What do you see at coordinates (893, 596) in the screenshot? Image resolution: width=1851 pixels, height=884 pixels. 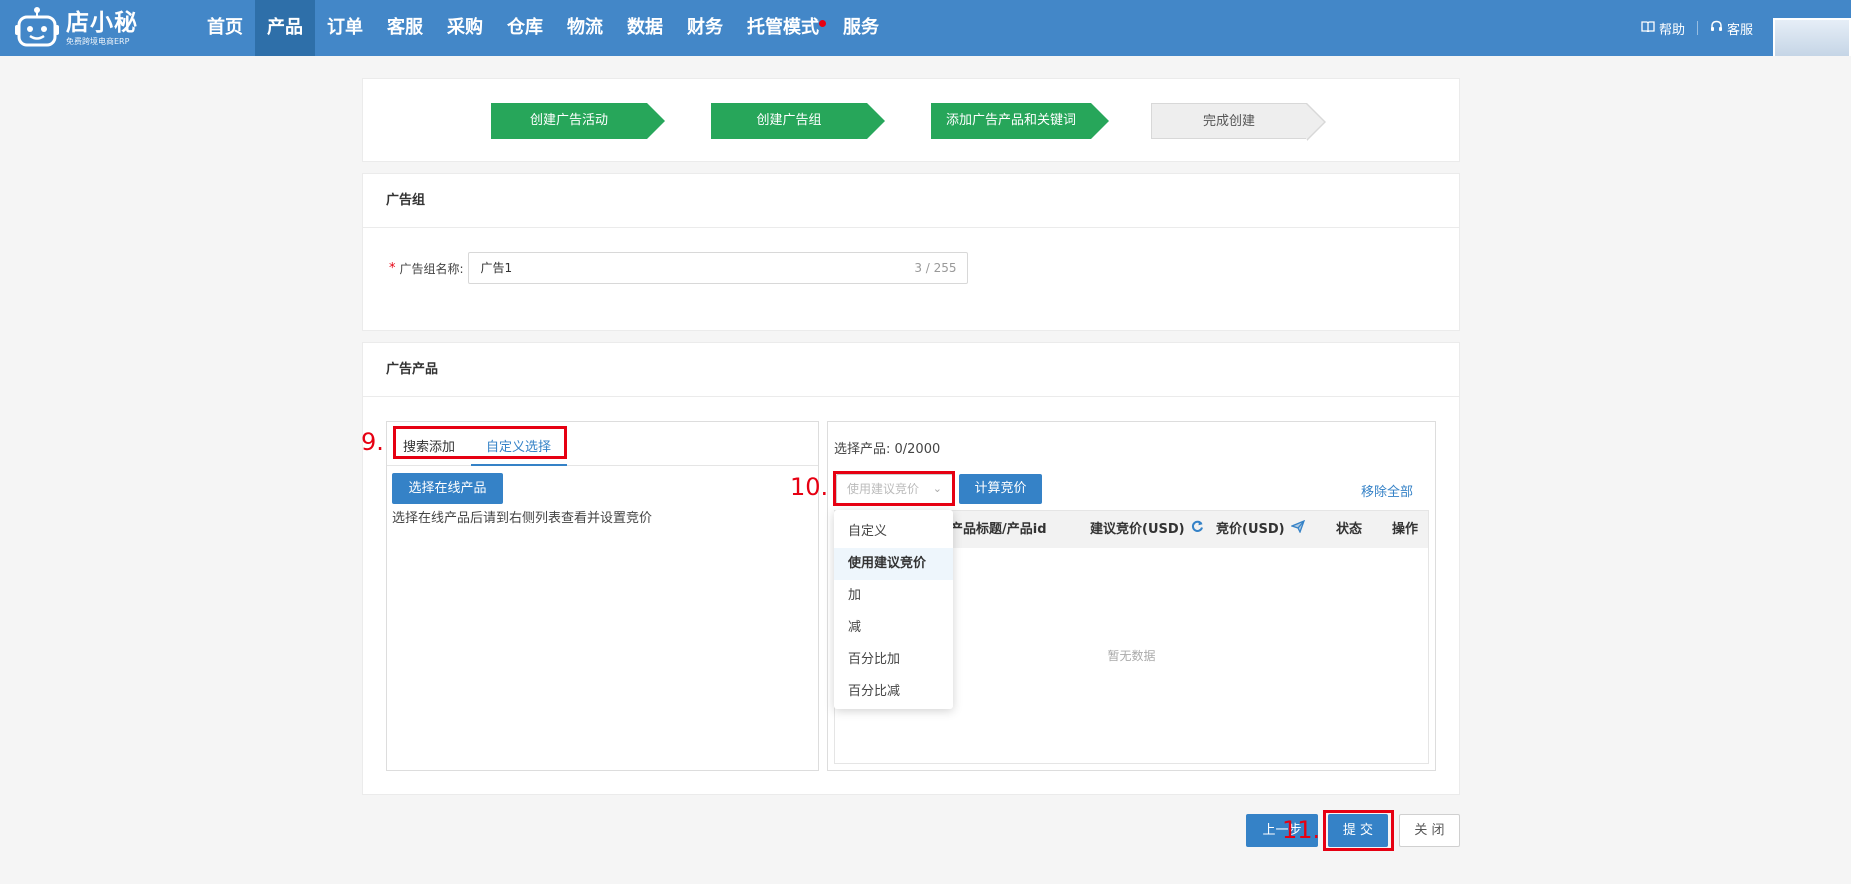 I see `dropdown-option: 加` at bounding box center [893, 596].